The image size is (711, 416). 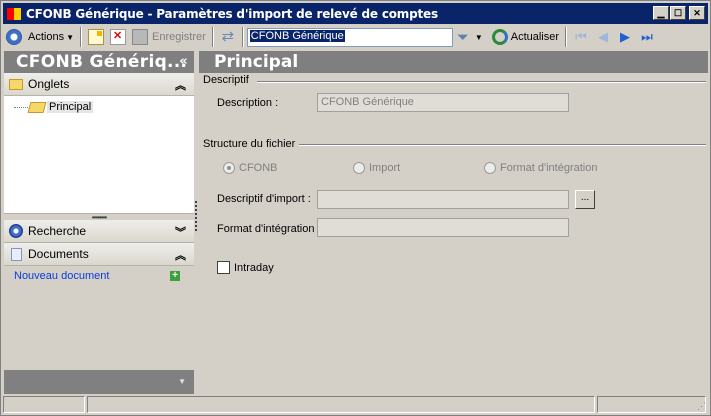 What do you see at coordinates (46, 37) in the screenshot?
I see `actions-label: Actions` at bounding box center [46, 37].